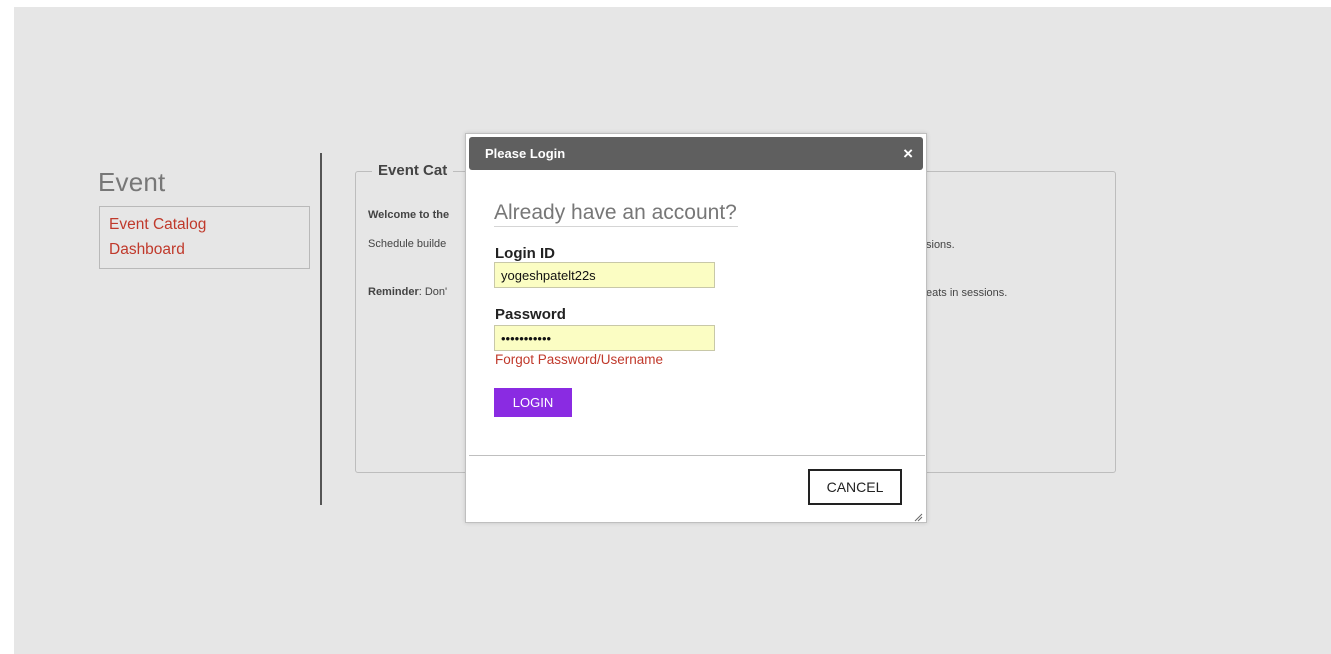  I want to click on modal-header: Please Login ×, so click(696, 153).